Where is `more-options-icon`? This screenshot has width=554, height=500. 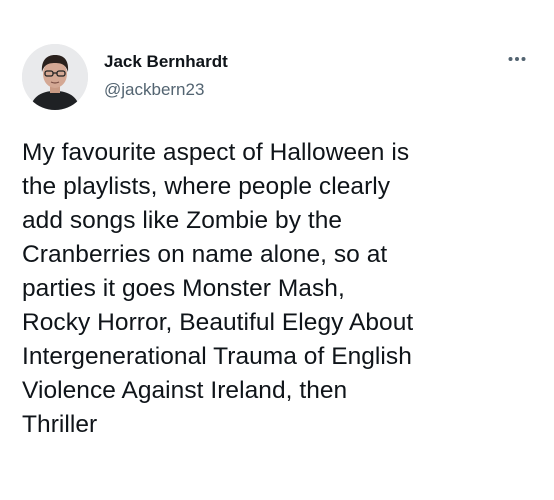 more-options-icon is located at coordinates (517, 59).